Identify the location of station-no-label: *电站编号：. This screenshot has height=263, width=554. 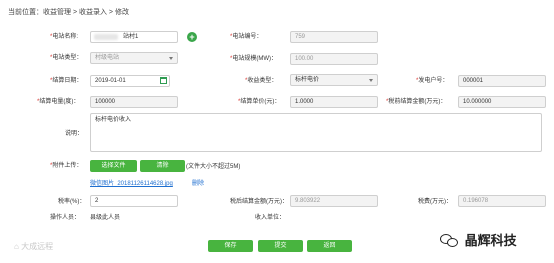
(246, 37).